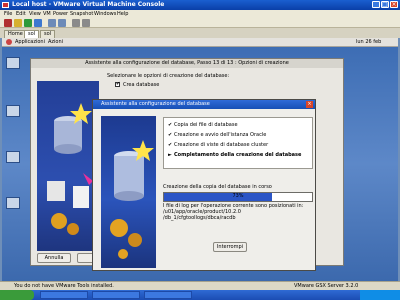 Image resolution: width=400 pixels, height=300 pixels. I want to click on actions-menu: Azioni, so click(55, 42).